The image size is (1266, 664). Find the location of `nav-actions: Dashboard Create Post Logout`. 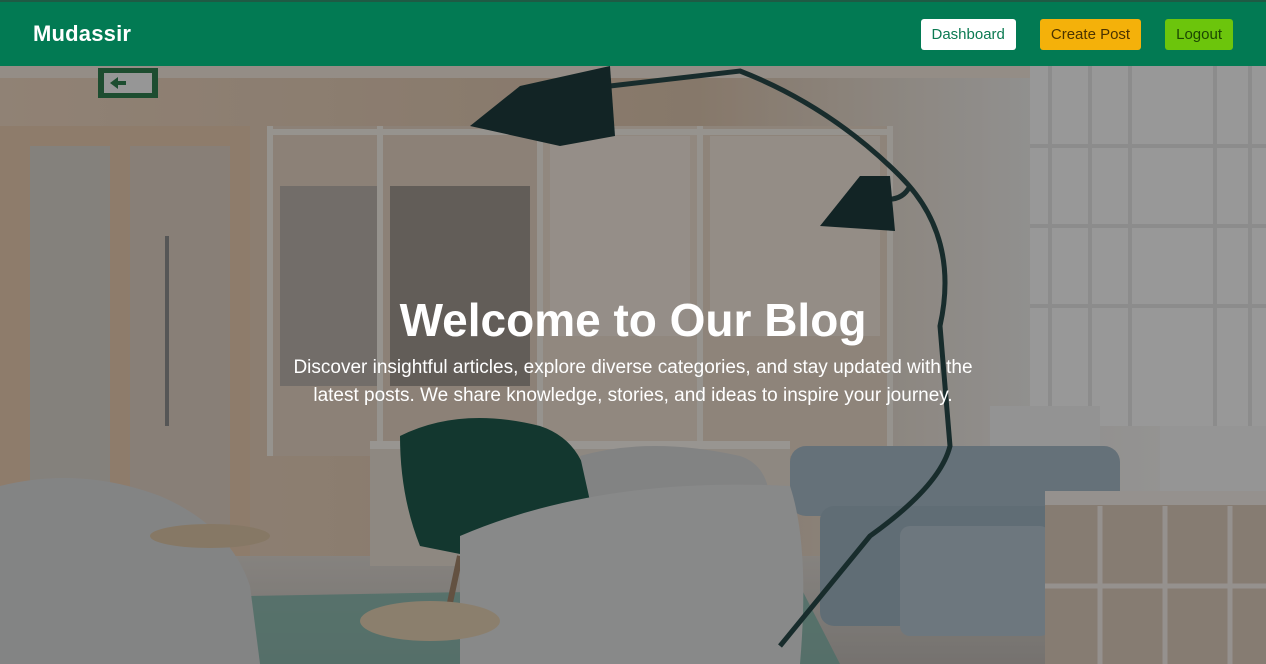

nav-actions: Dashboard Create Post Logout is located at coordinates (1076, 34).